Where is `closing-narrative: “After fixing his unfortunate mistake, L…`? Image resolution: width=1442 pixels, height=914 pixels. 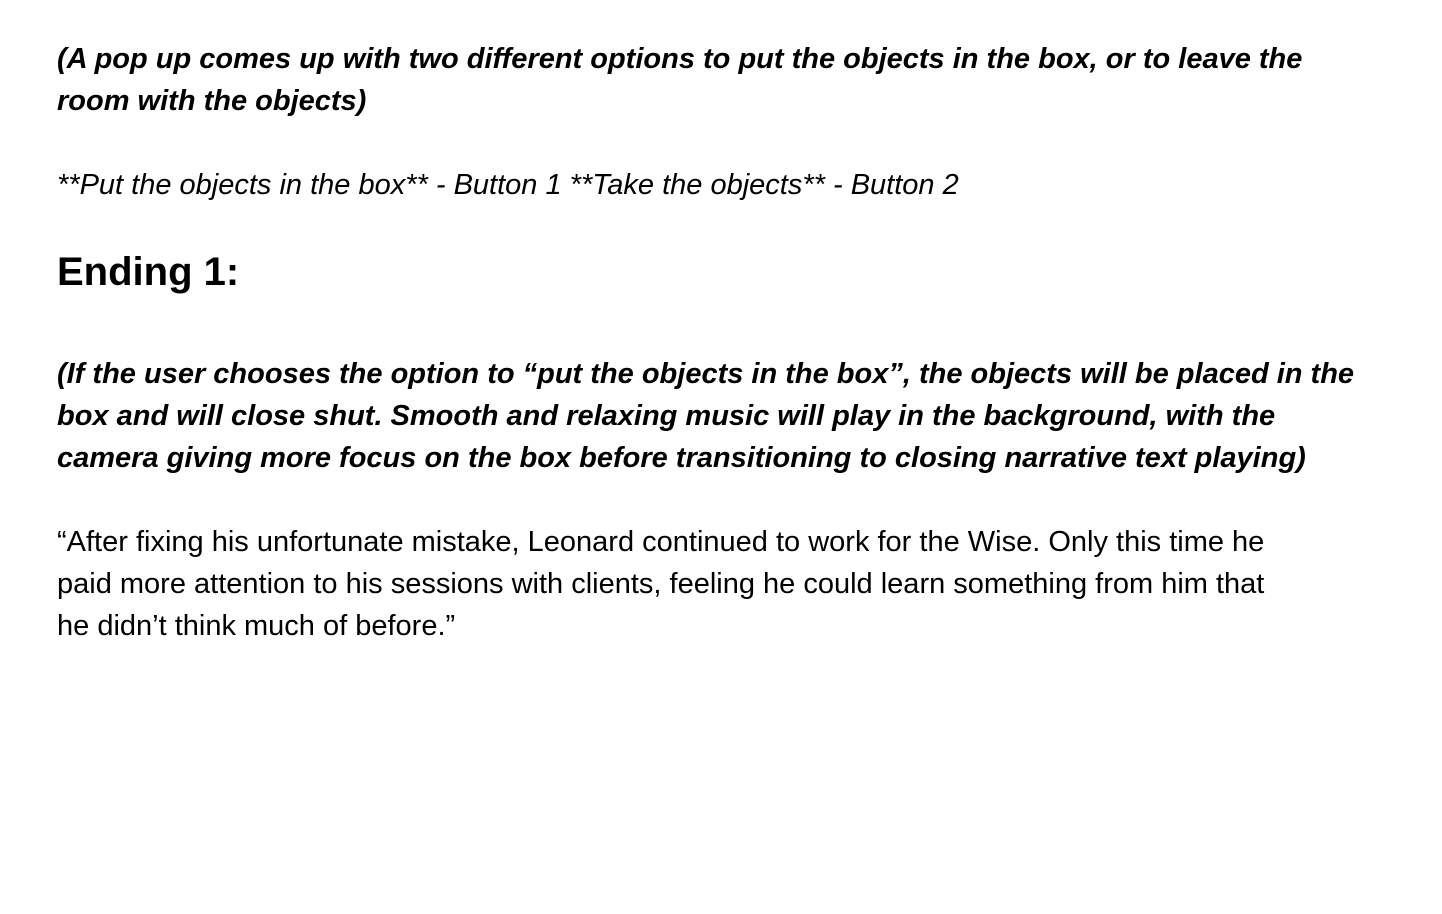
closing-narrative: “After fixing his unfortunate mistake, L… is located at coordinates (661, 584).